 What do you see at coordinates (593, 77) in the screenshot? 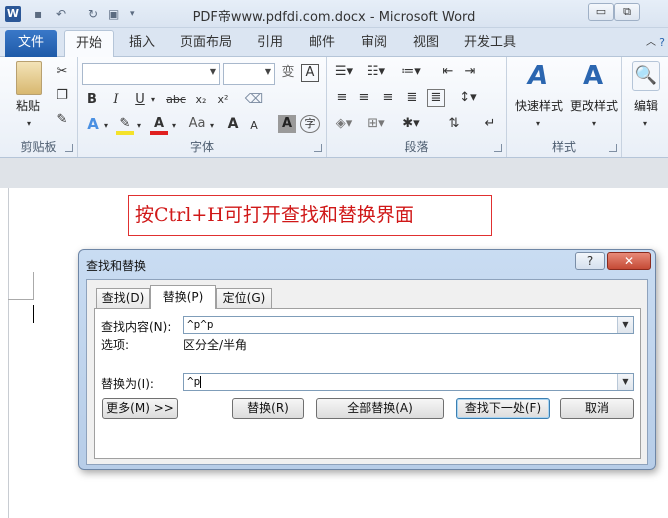
I see `change-styles-icon: A` at bounding box center [593, 77].